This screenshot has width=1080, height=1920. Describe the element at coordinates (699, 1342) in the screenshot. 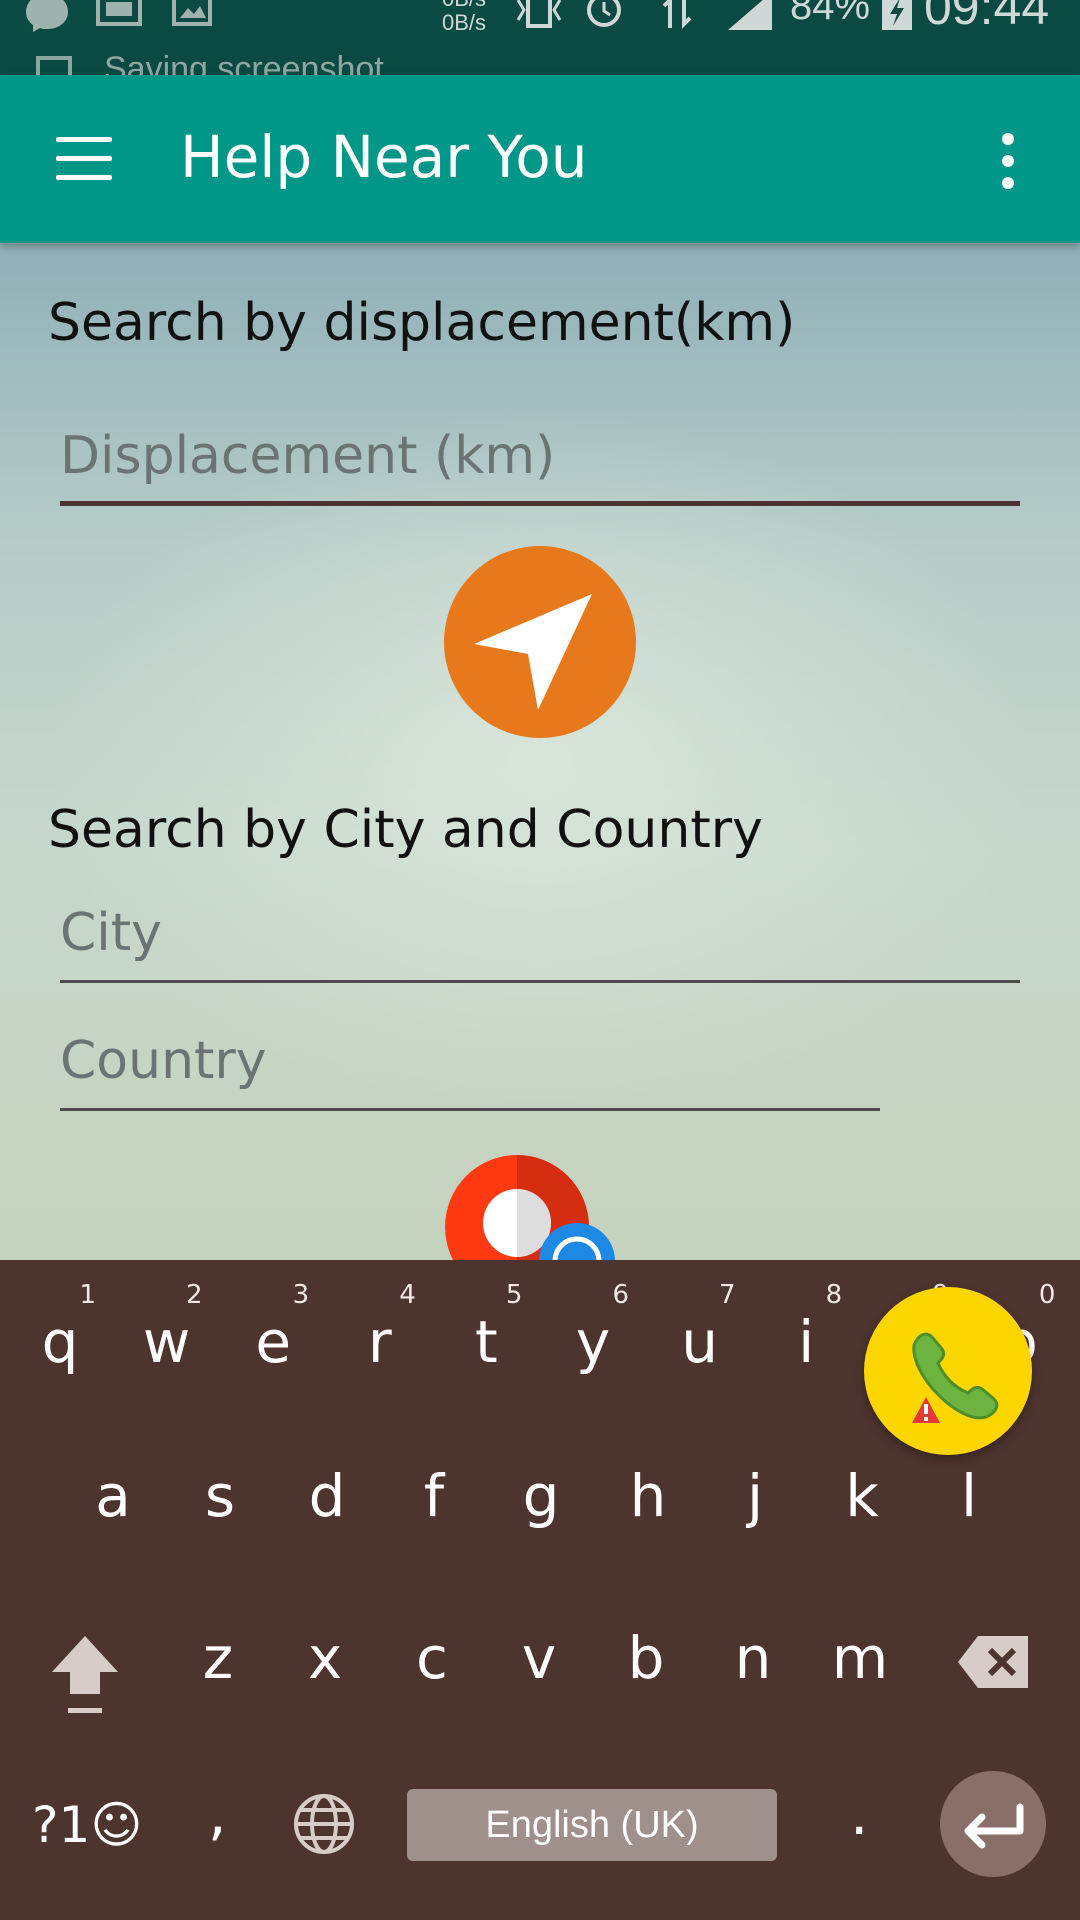

I see `key-label: u` at that location.